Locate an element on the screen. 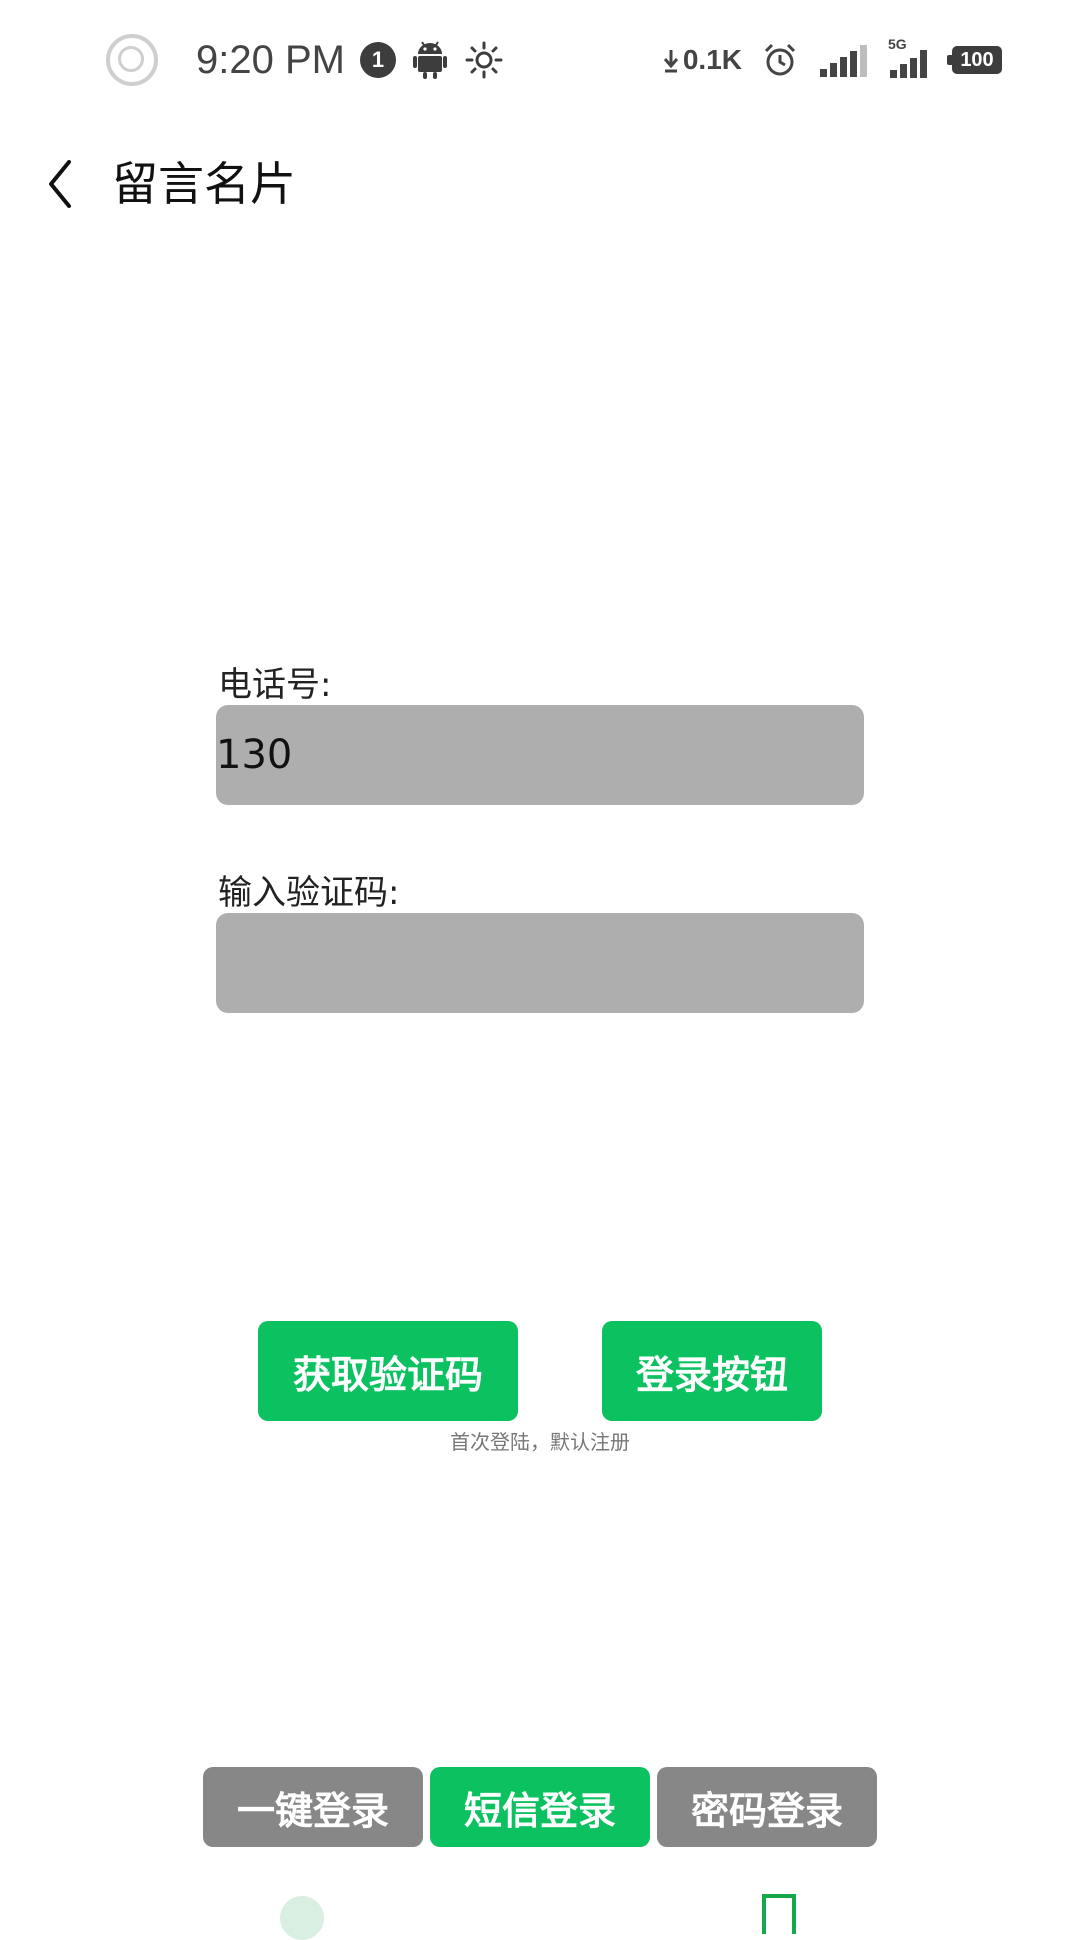  header: 留言名片 is located at coordinates (540, 185).